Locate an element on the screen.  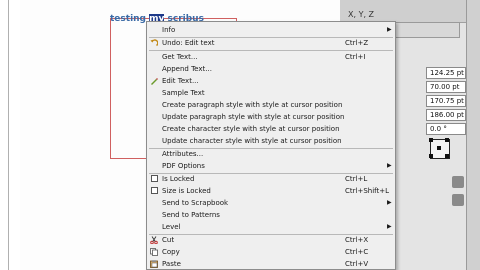
vertical-ruler is located at coordinates (10, 135).